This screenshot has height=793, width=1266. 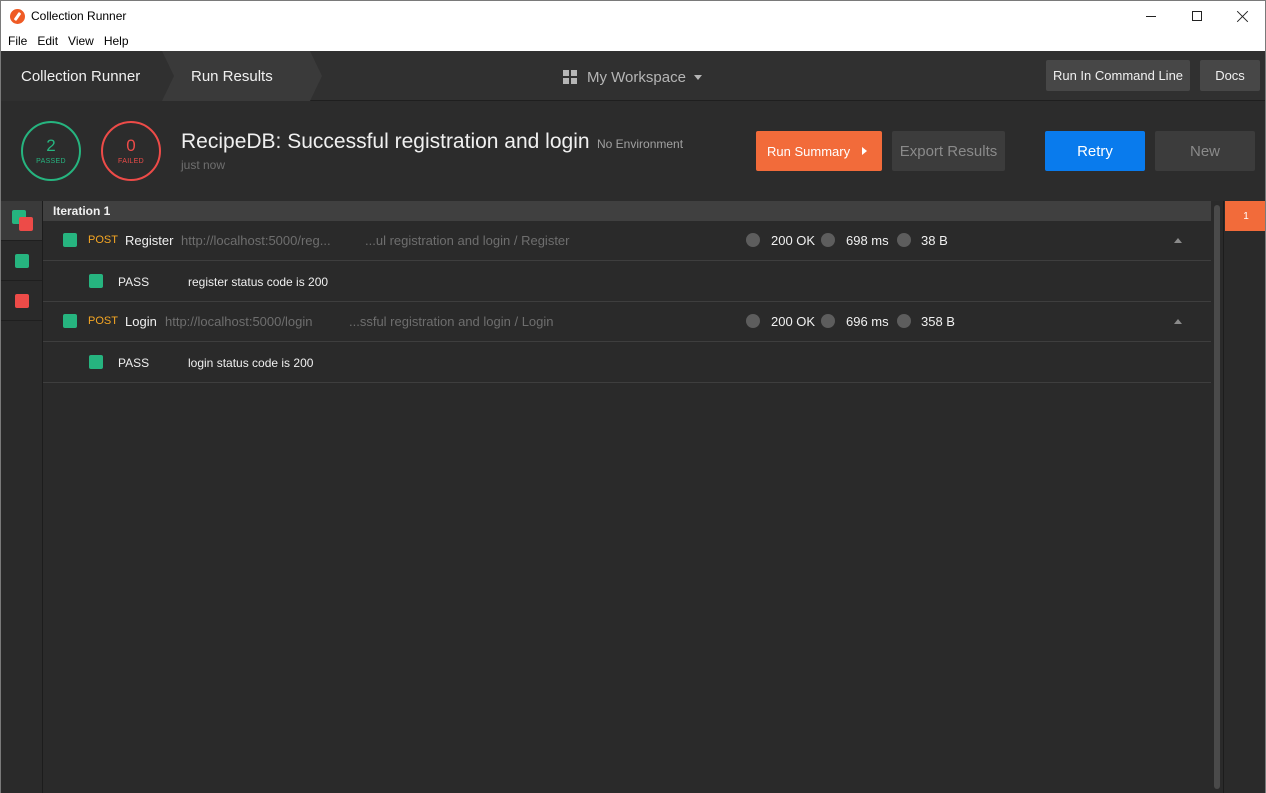 I want to click on menu-edit: Edit, so click(x=47, y=41).